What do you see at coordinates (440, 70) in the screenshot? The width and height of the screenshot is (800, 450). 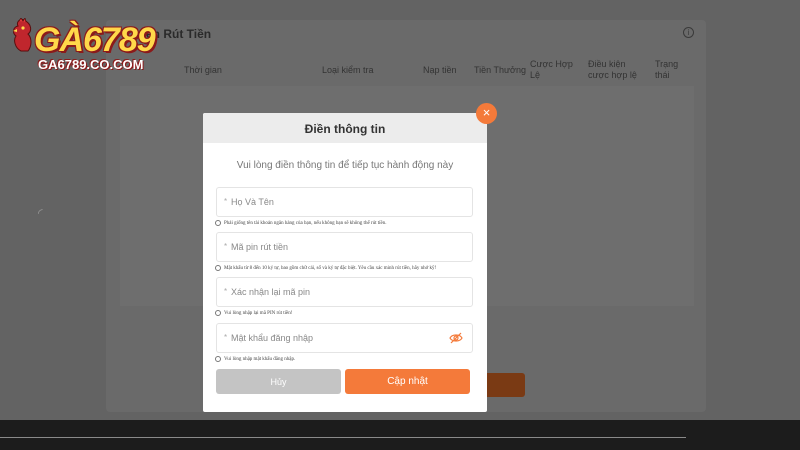 I see `col-header-deposit: Nạp tiền` at bounding box center [440, 70].